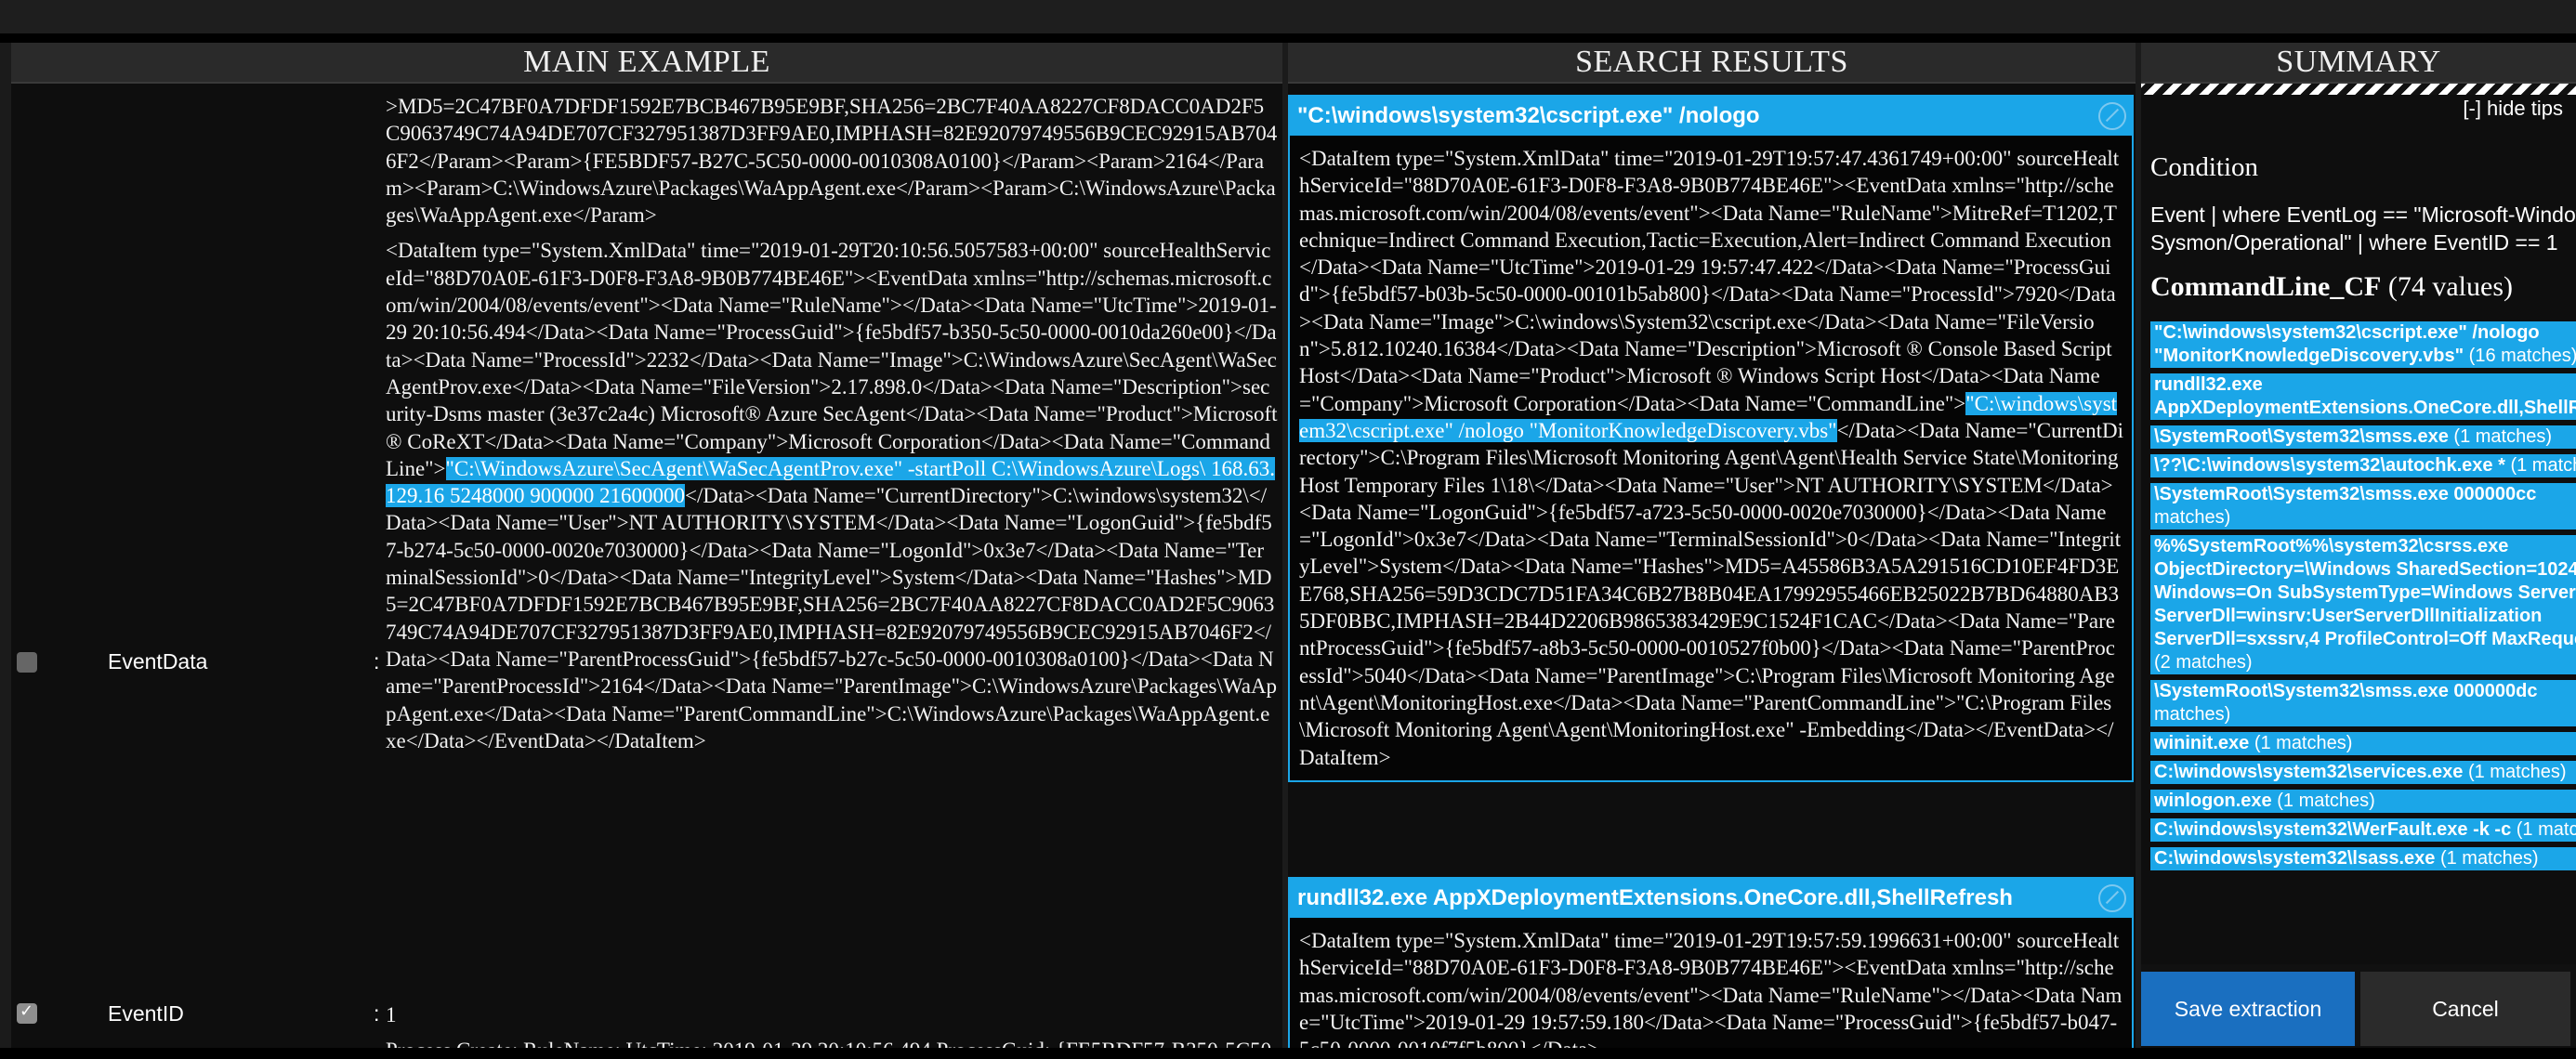  What do you see at coordinates (146, 1013) in the screenshot?
I see `eventid-field-name: EventID` at bounding box center [146, 1013].